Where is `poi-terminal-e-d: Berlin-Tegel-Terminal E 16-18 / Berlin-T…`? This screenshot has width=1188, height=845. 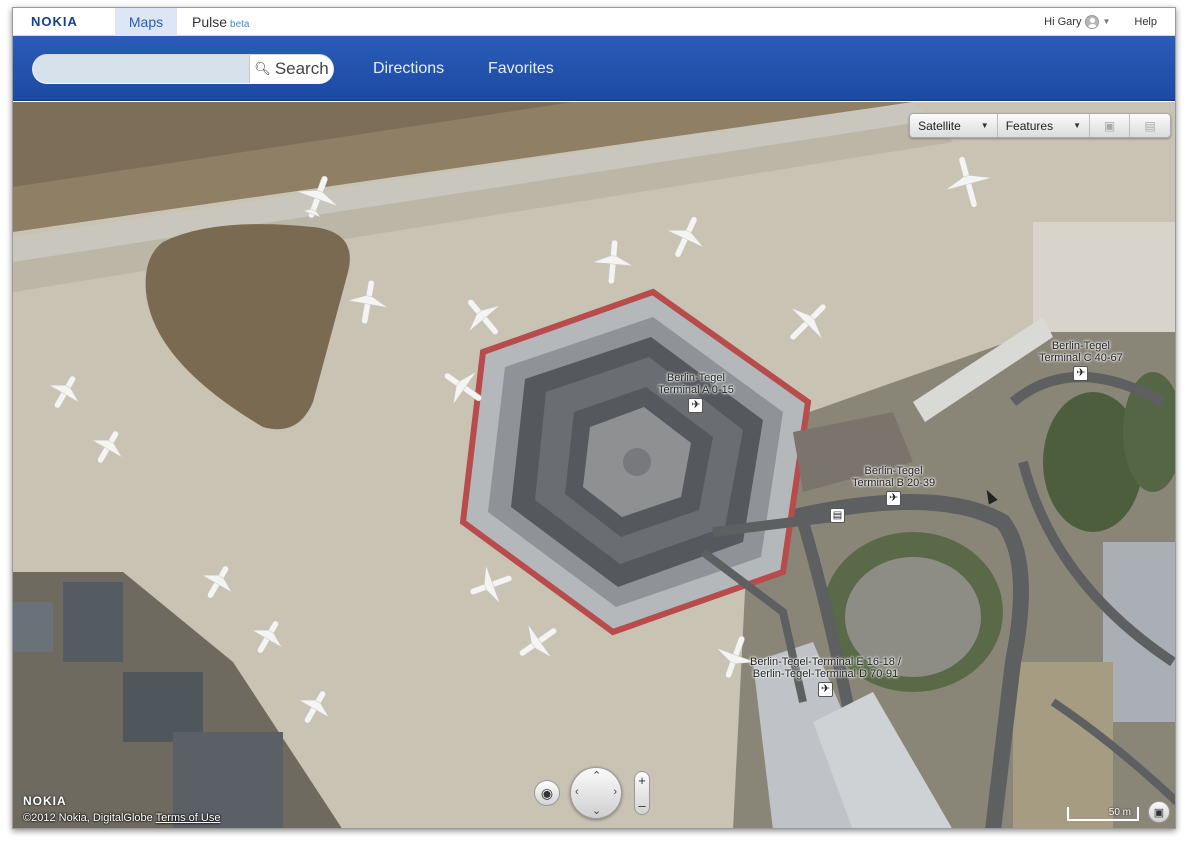
poi-terminal-e-d: Berlin-Tegel-Terminal E 16-18 / Berlin-T… is located at coordinates (825, 676).